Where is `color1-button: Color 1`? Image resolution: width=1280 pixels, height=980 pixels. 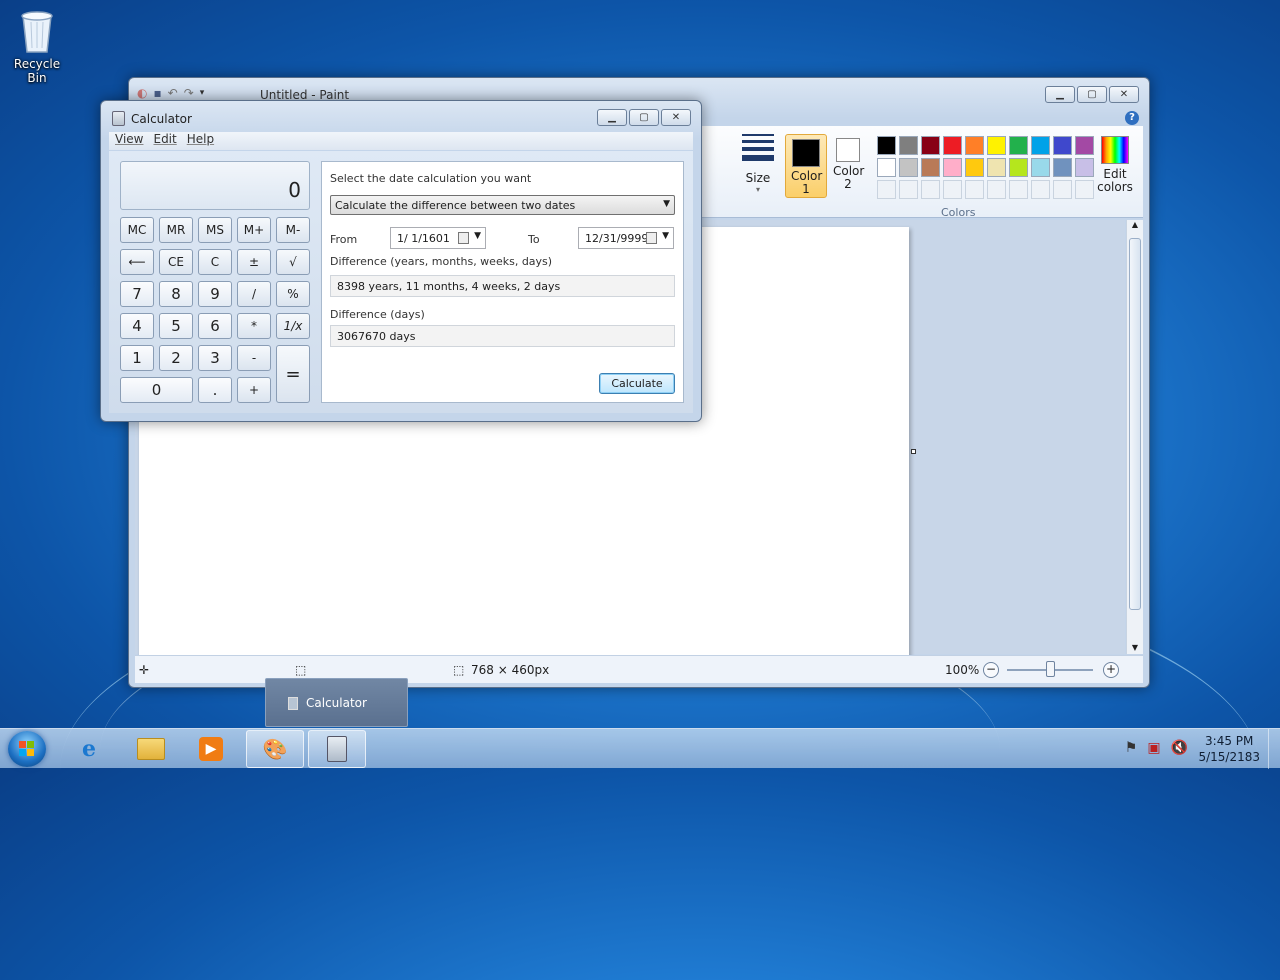 color1-button: Color 1 is located at coordinates (806, 166).